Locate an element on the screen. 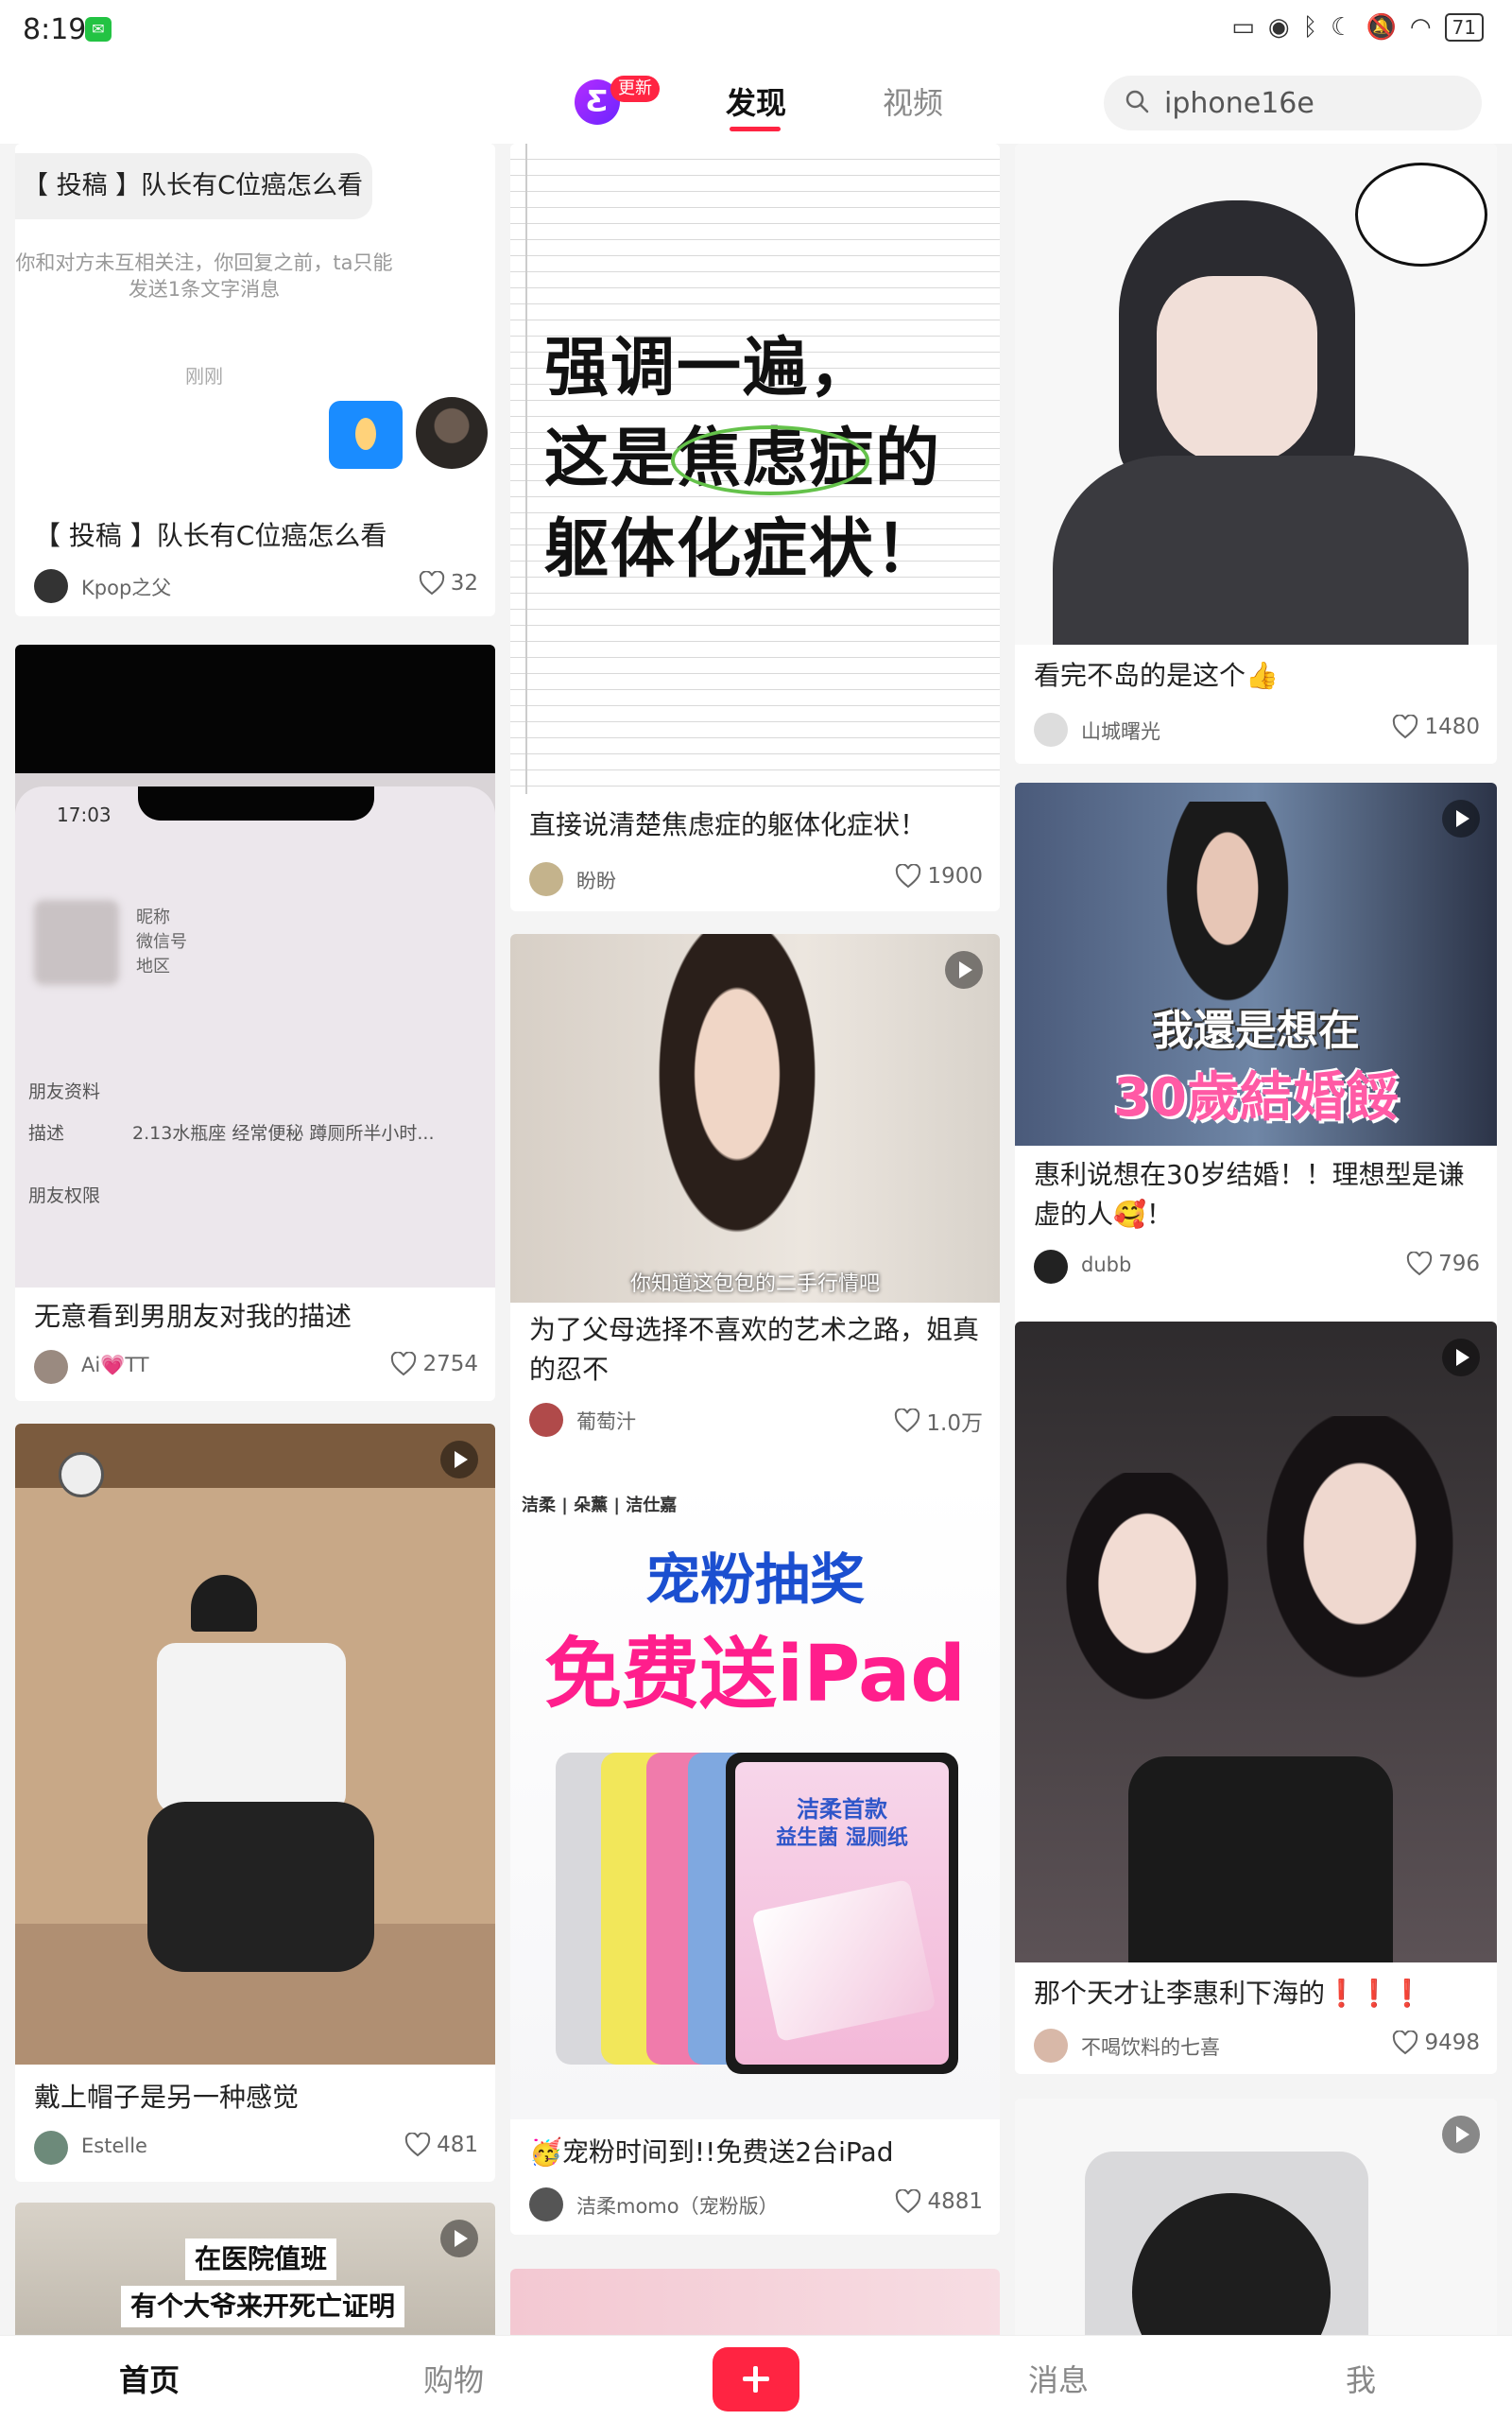  like-button: 796 is located at coordinates (1443, 1264).